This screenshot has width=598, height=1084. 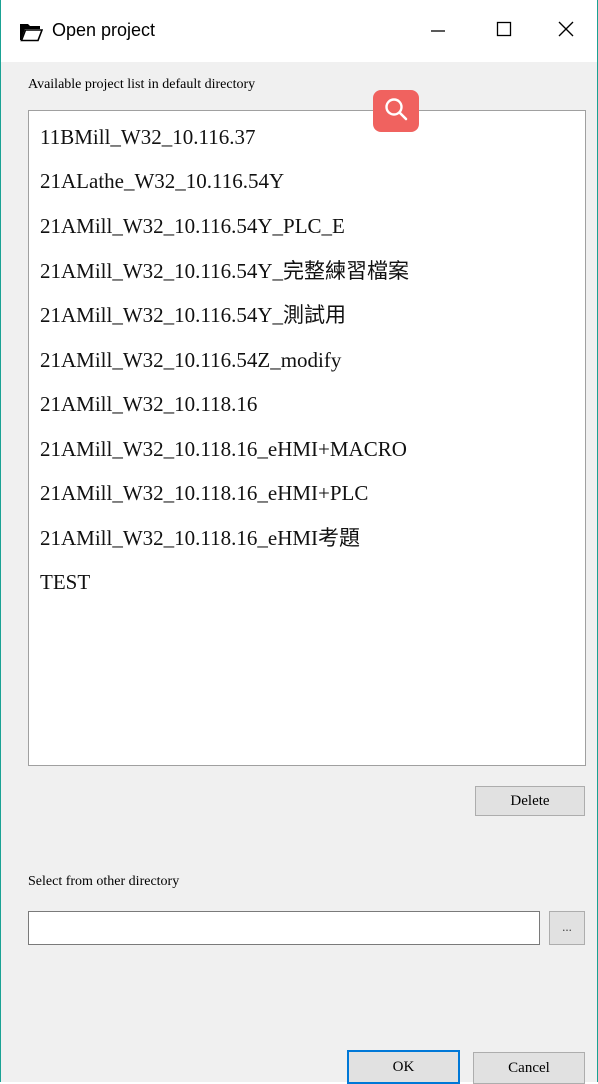 What do you see at coordinates (284, 928) in the screenshot?
I see `directory-path-input` at bounding box center [284, 928].